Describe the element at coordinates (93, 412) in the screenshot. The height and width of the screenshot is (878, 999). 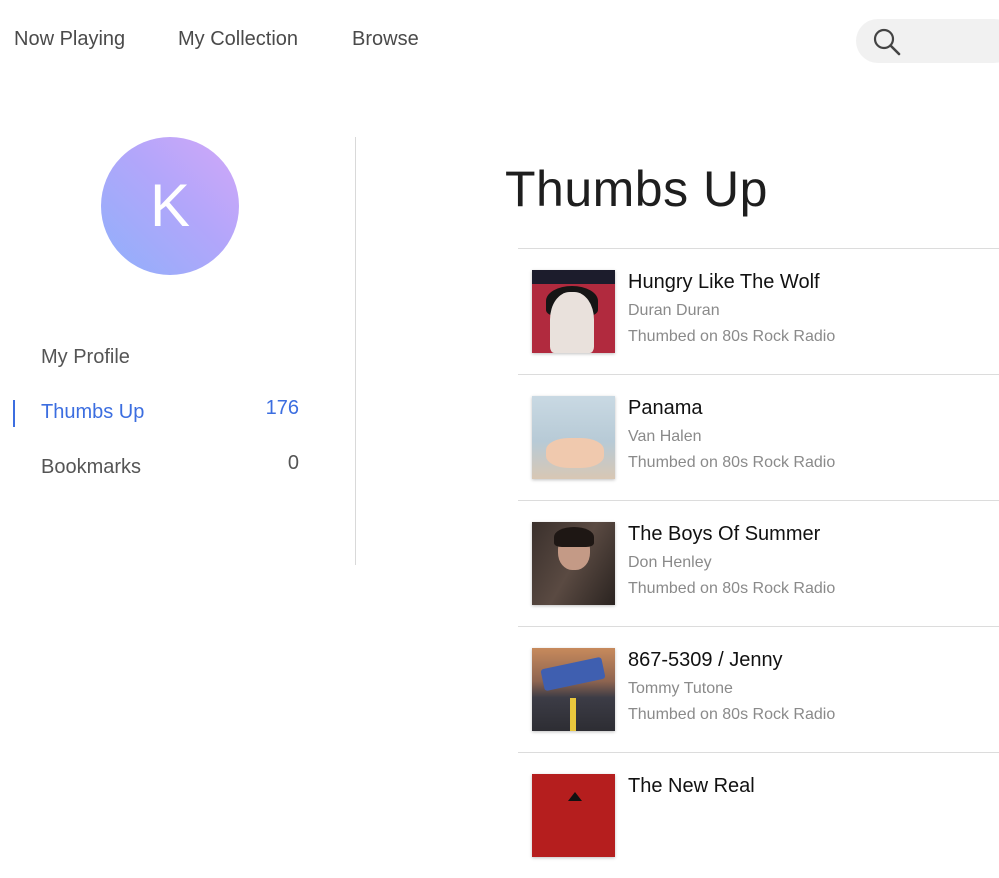
I see `sidebar-item-label: Thumbs Up` at that location.